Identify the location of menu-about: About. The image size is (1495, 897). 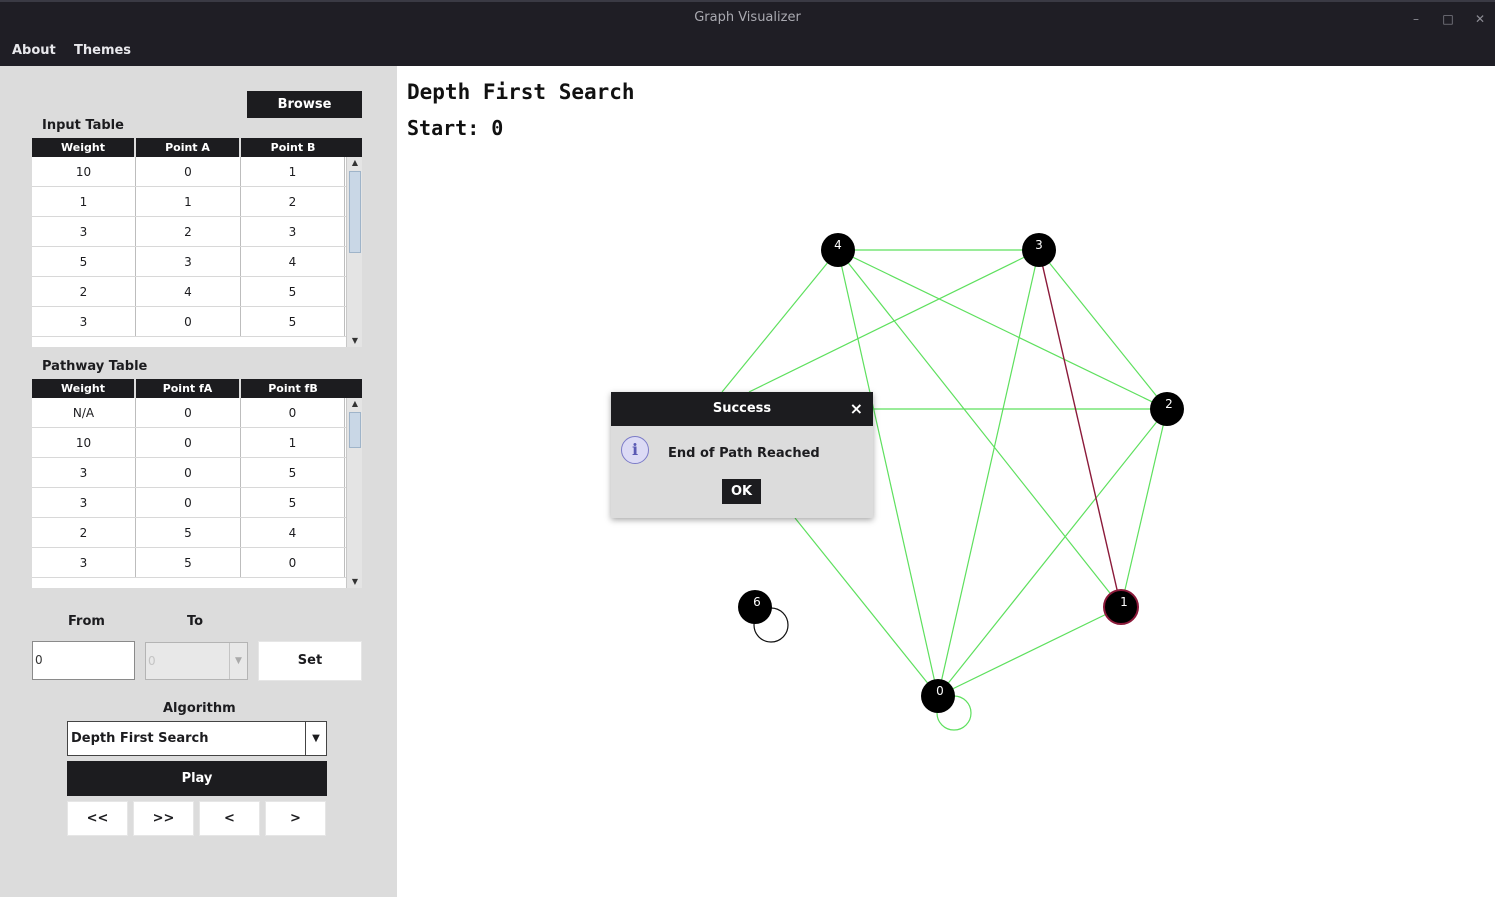
(34, 50).